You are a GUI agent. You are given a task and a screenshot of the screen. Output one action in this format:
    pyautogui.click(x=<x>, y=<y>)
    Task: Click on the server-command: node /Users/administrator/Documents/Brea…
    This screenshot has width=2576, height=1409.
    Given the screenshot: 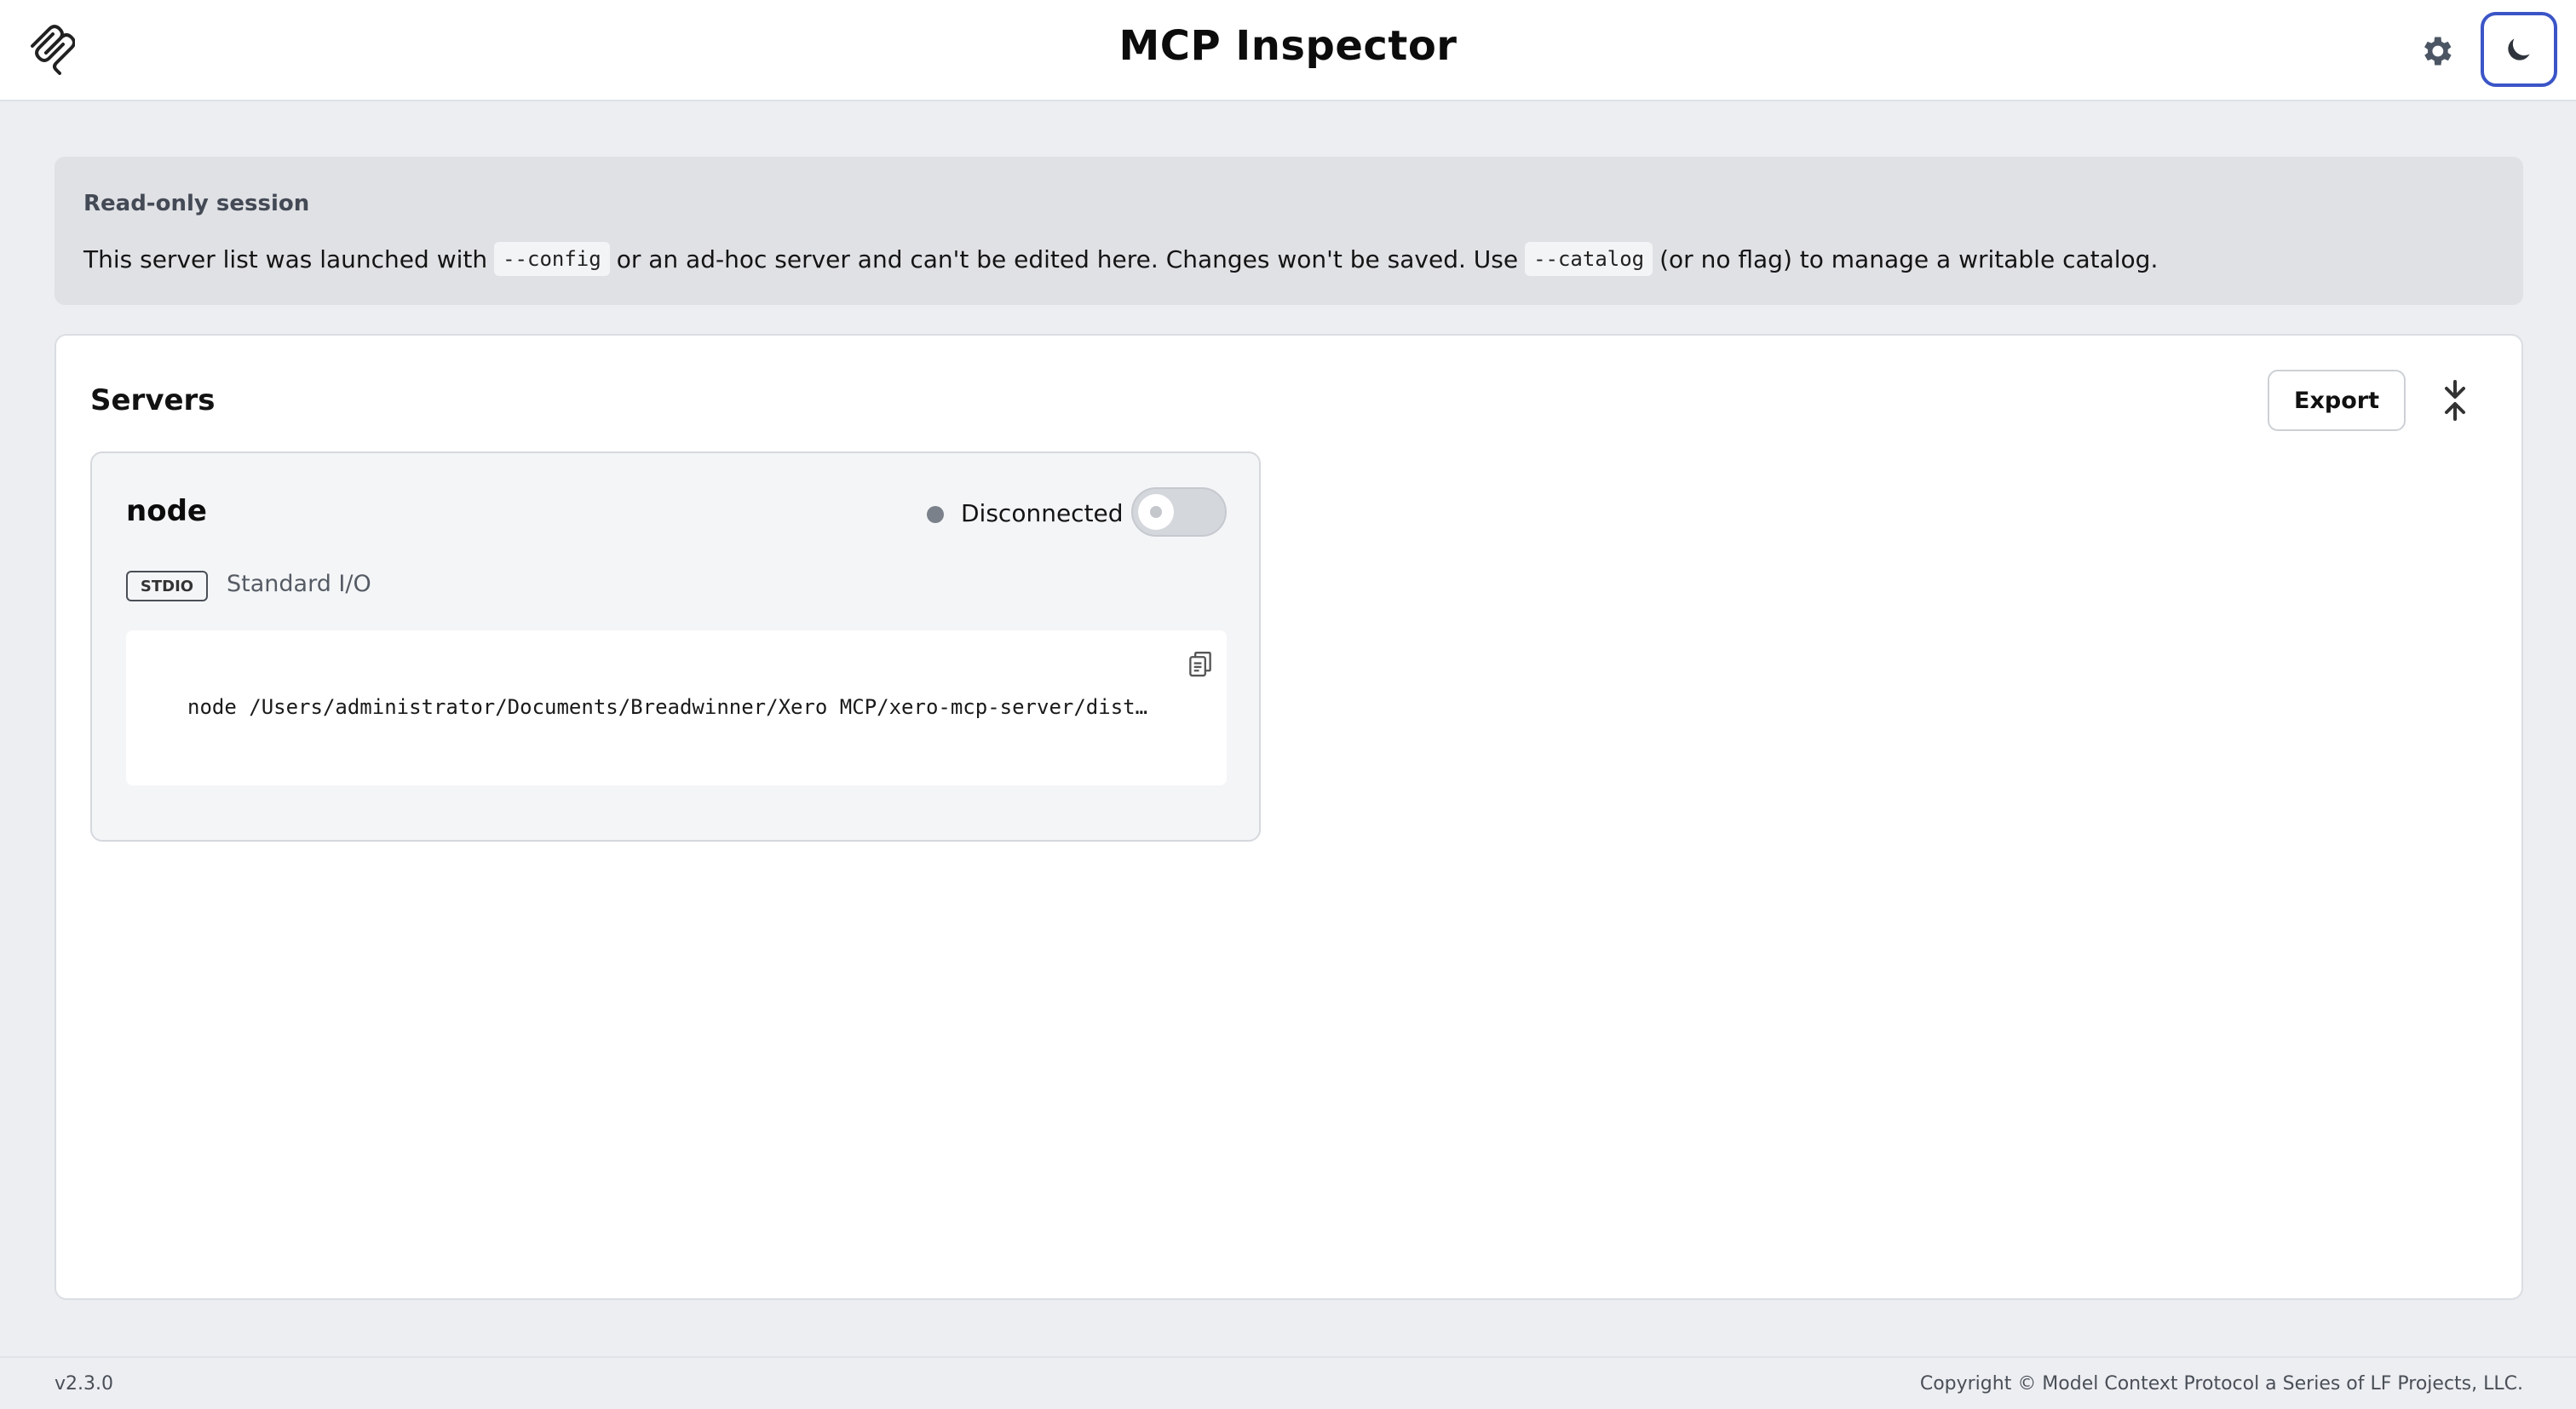 What is the action you would take?
    pyautogui.click(x=669, y=707)
    